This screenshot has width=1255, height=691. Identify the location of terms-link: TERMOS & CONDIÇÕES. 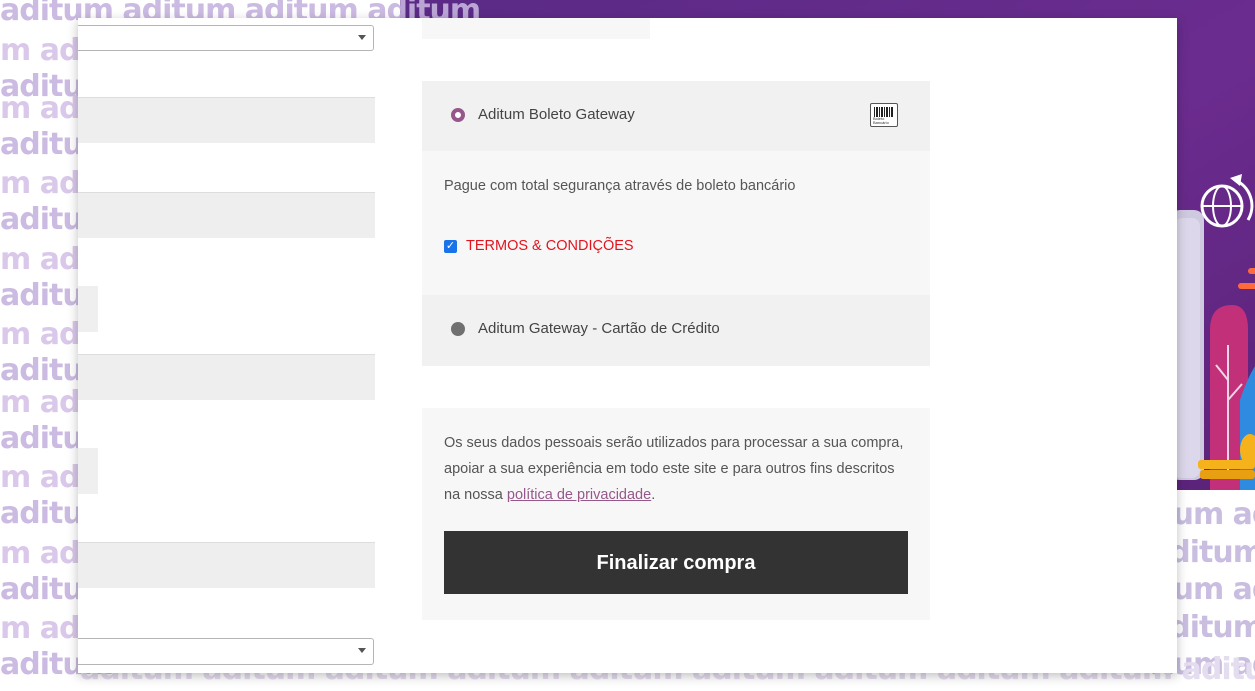
(550, 246).